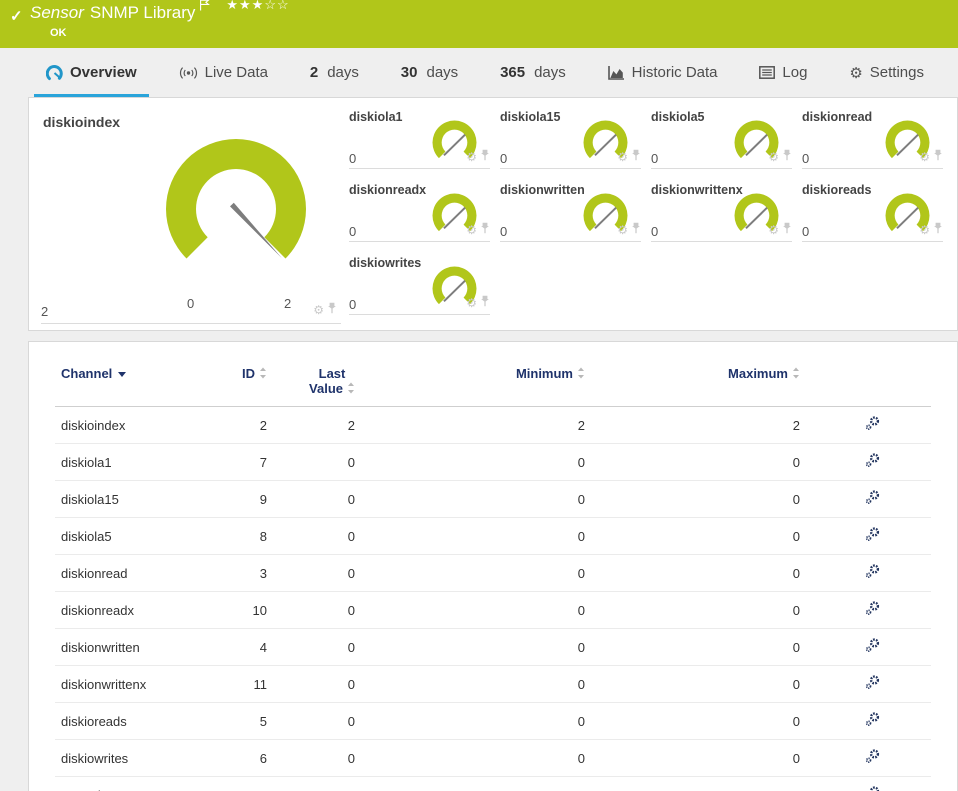  What do you see at coordinates (241, 758) in the screenshot?
I see `id-cell: 6` at bounding box center [241, 758].